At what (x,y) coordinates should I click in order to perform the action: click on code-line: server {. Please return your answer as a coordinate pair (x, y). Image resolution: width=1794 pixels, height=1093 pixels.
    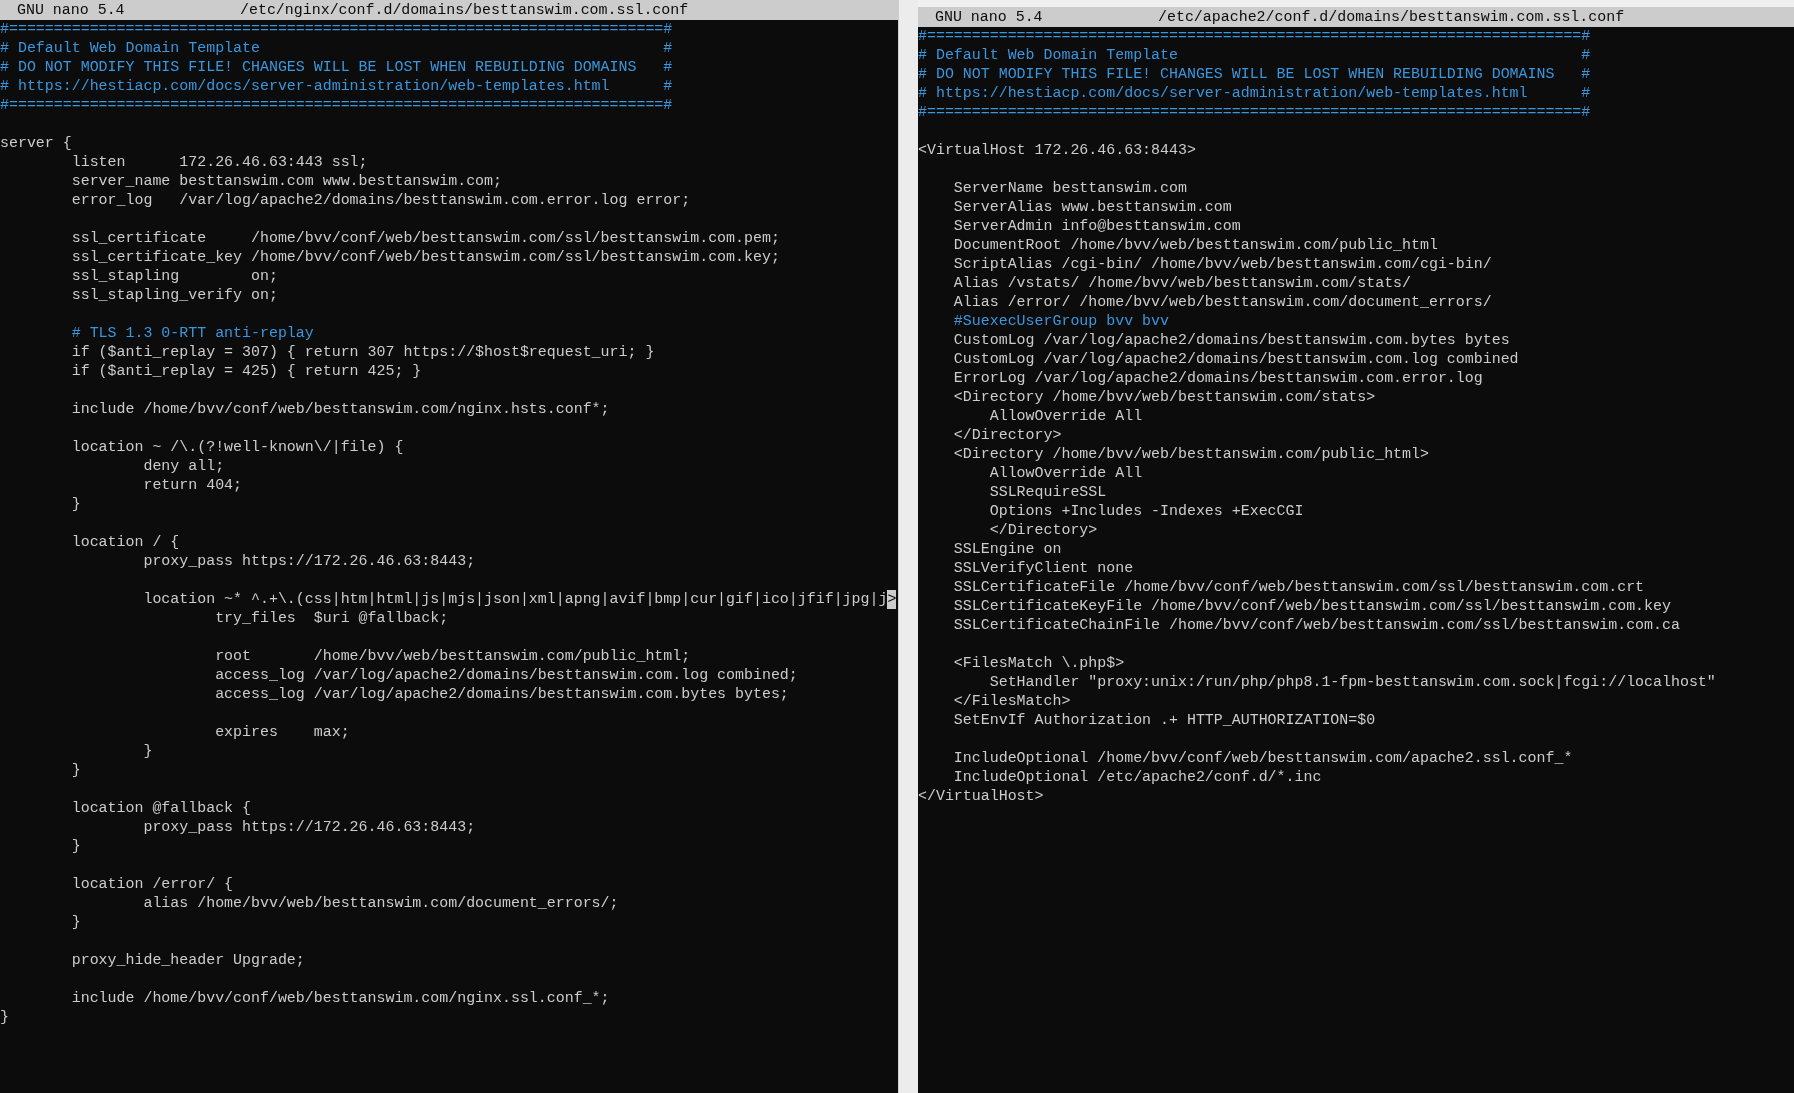
    Looking at the image, I should click on (36, 143).